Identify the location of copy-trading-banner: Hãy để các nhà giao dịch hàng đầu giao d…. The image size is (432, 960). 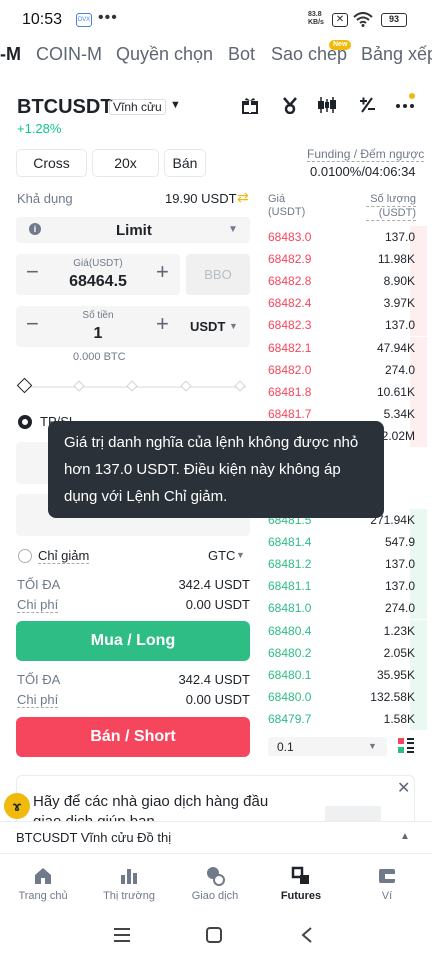
(215, 798).